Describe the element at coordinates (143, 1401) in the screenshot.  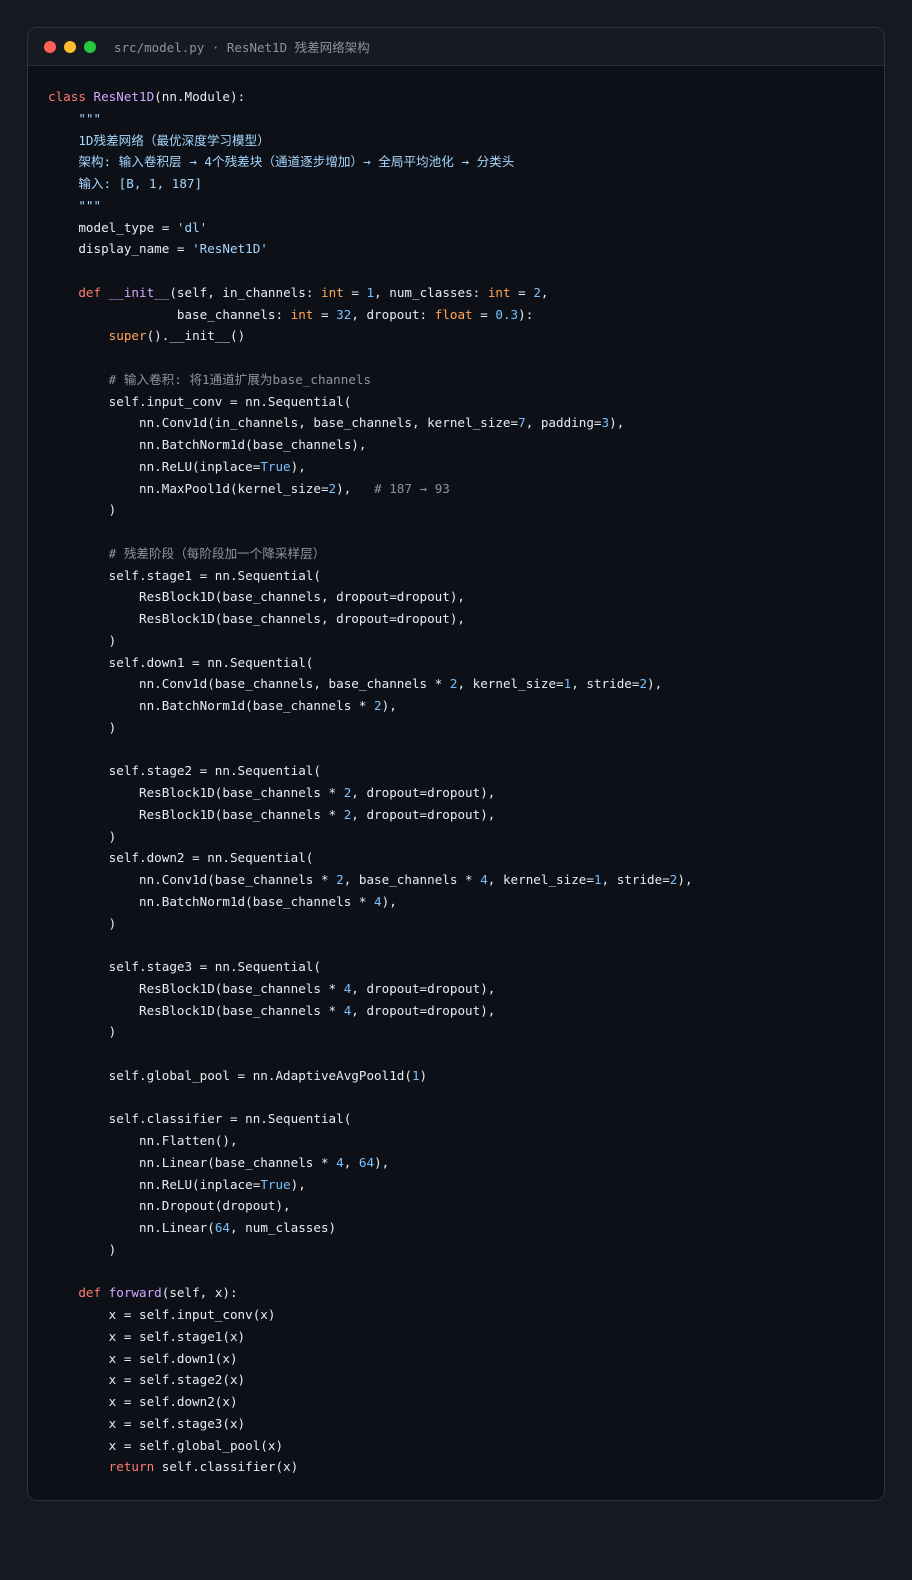
I see `code-token: x = self.down2(x)` at that location.